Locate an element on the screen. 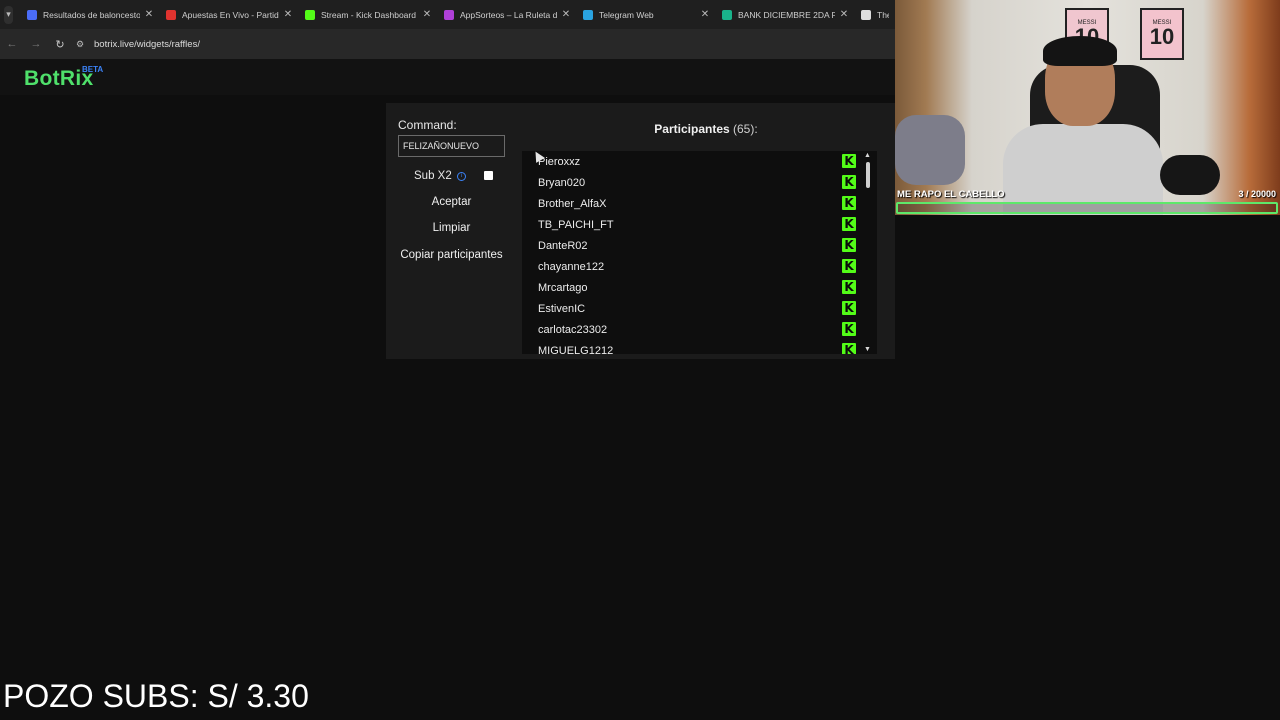  browser-tab: Apuestas En Vivo - Partidos ✕ is located at coordinates (229, 14).